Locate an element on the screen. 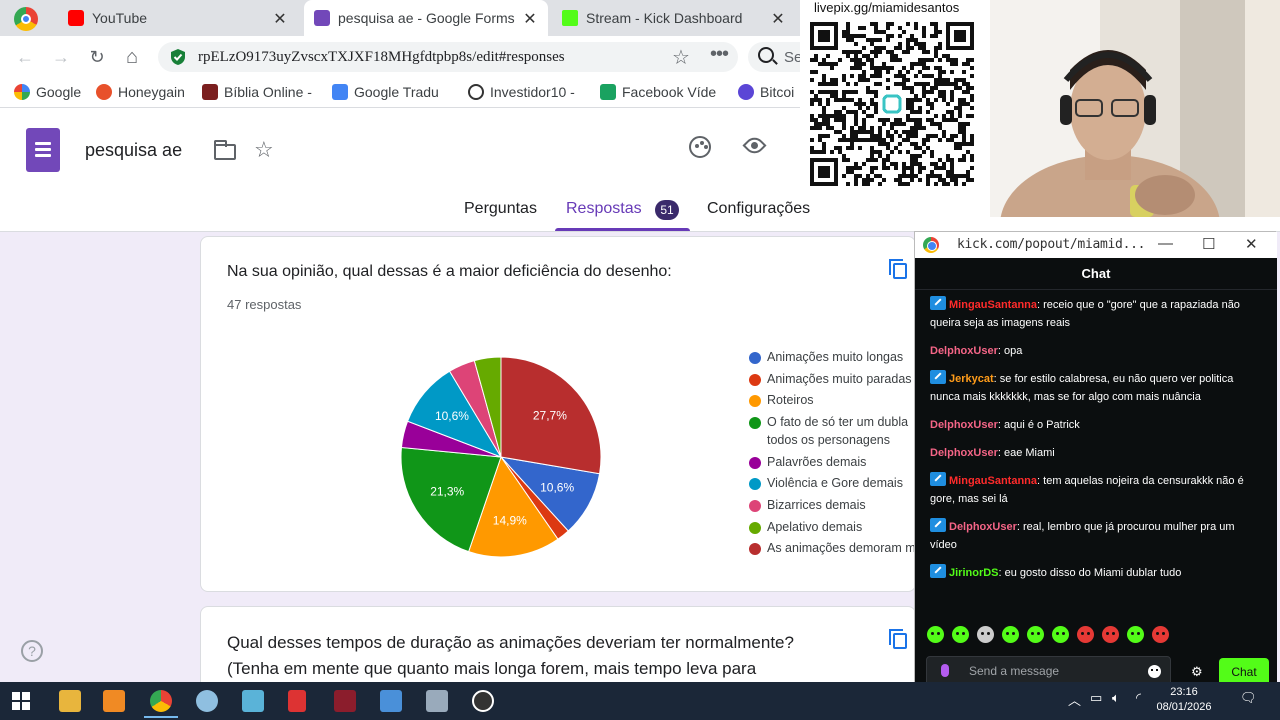 The image size is (1280, 720). bookmark-bitcoin: Bitcoi is located at coordinates (766, 92).